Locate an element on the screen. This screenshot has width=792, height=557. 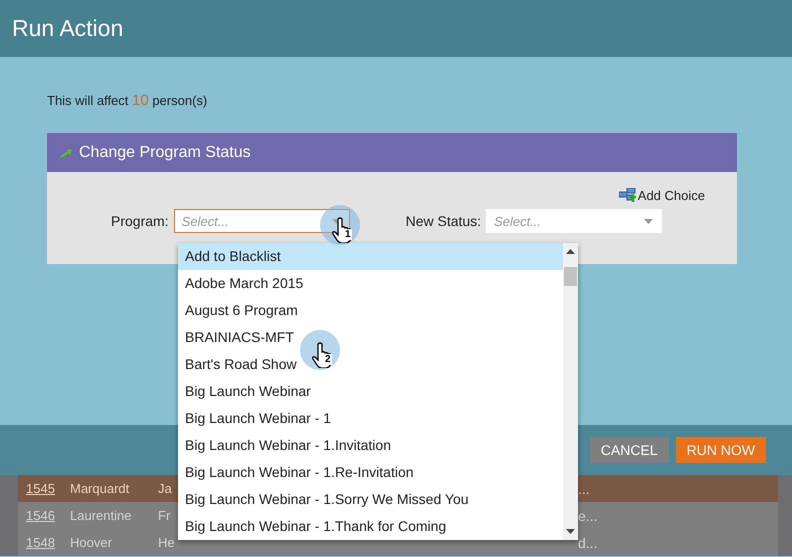
scroll-up-icon is located at coordinates (570, 251).